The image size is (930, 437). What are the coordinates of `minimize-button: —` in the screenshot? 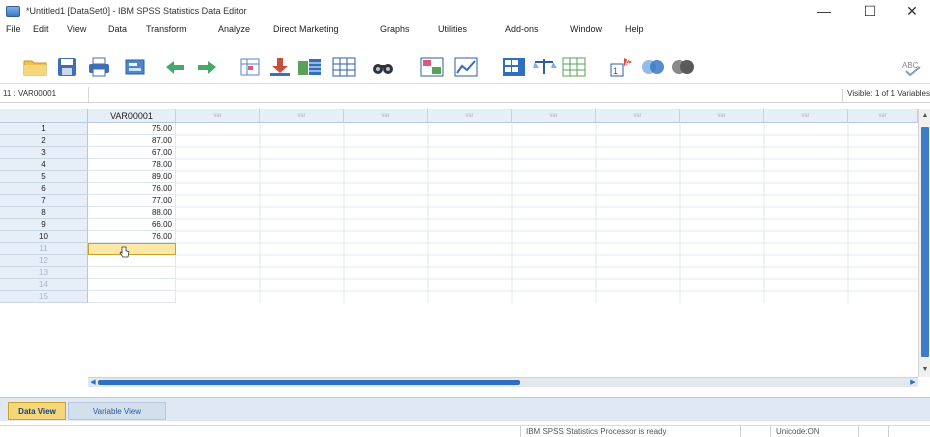 It's located at (824, 11).